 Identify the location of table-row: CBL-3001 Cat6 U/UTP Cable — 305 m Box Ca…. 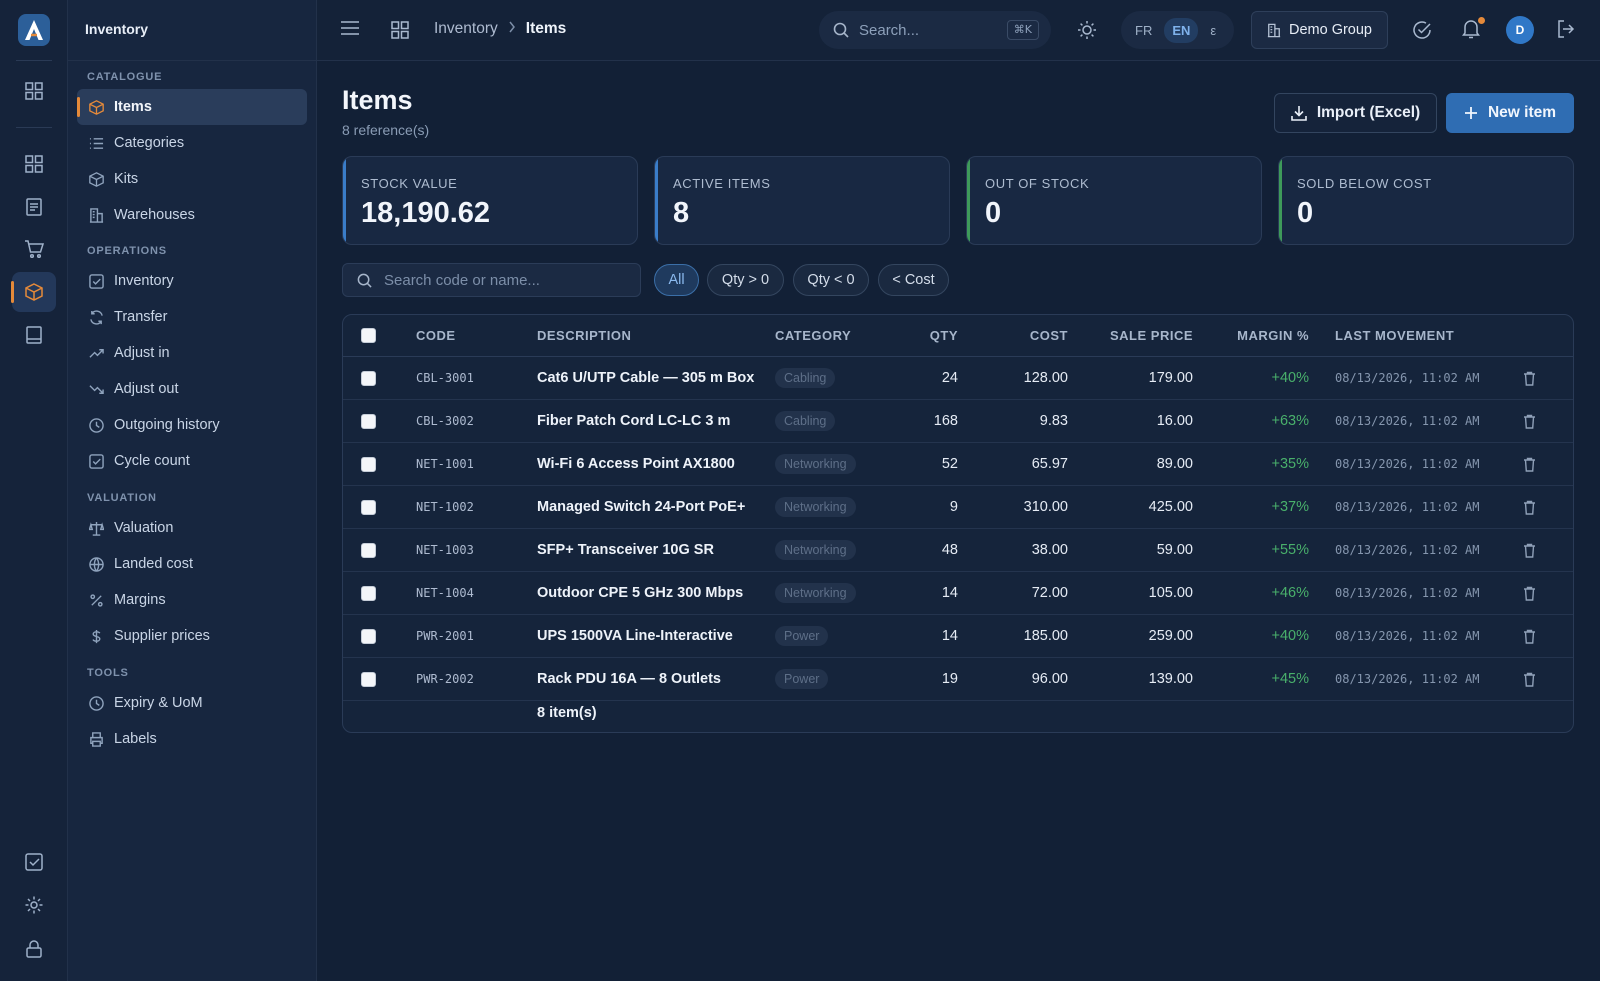
(958, 378).